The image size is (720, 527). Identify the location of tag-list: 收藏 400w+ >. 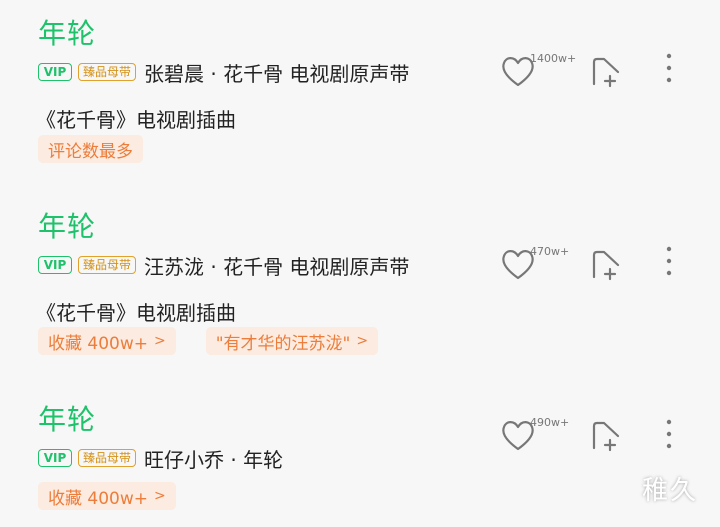
(107, 496).